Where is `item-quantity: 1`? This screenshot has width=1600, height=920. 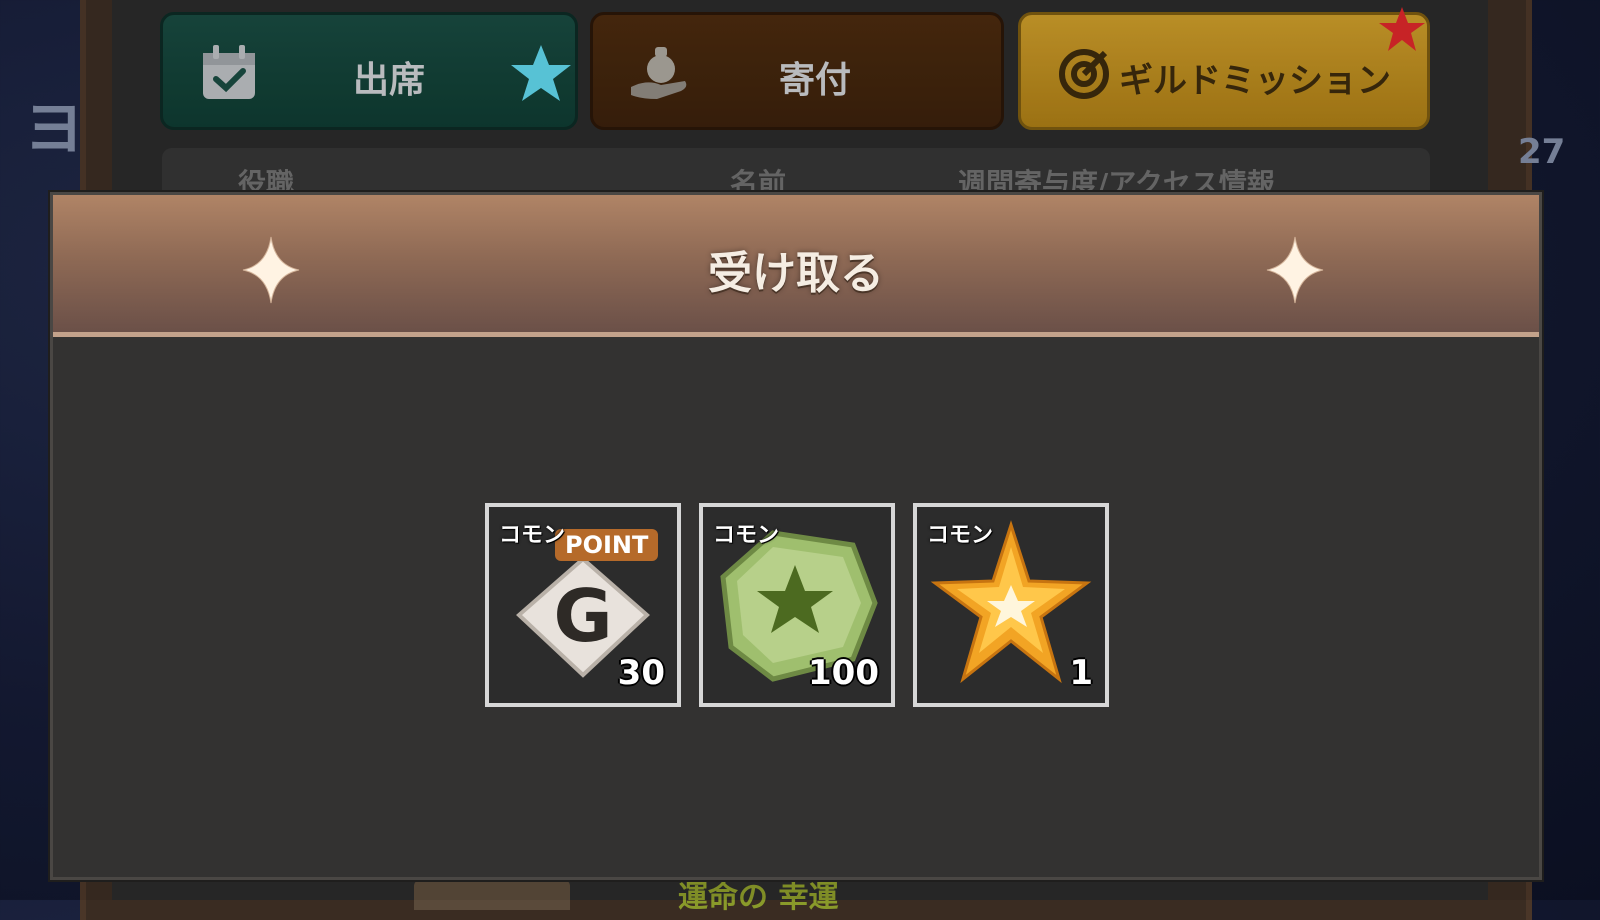
item-quantity: 1 is located at coordinates (1081, 673).